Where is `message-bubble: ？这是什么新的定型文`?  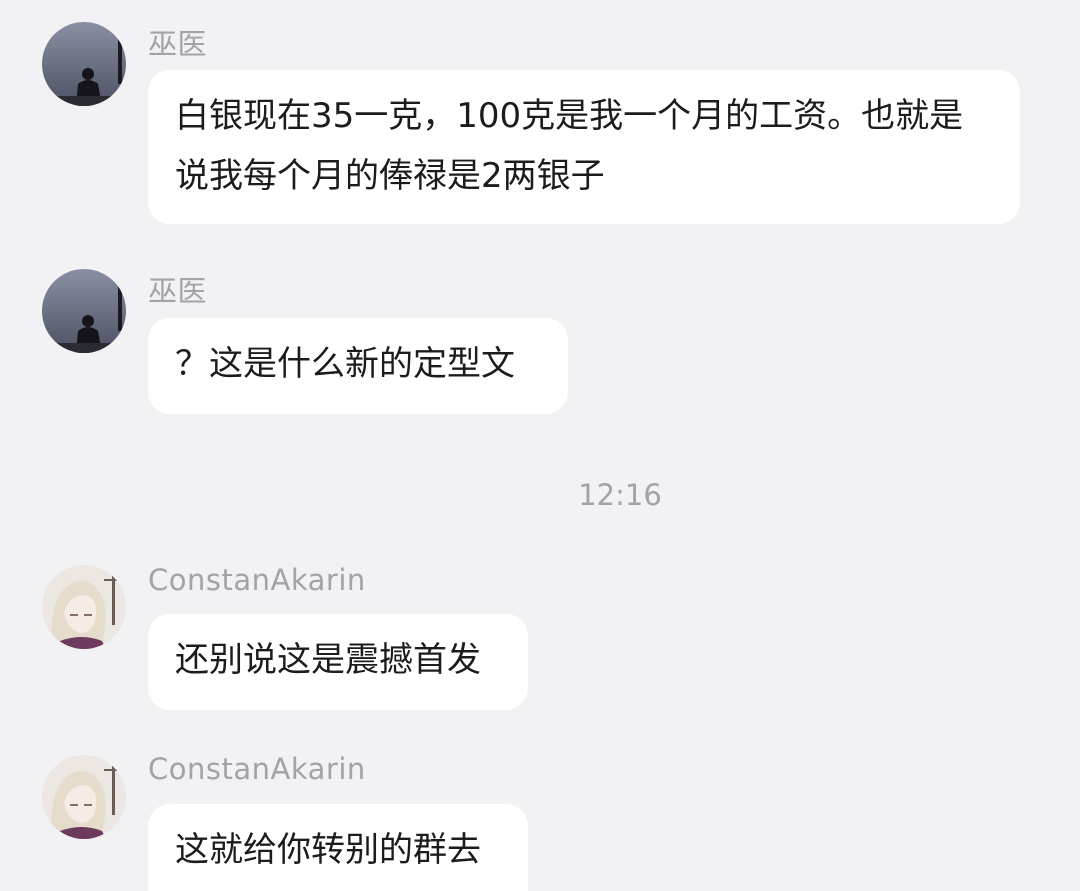 message-bubble: ？这是什么新的定型文 is located at coordinates (358, 366).